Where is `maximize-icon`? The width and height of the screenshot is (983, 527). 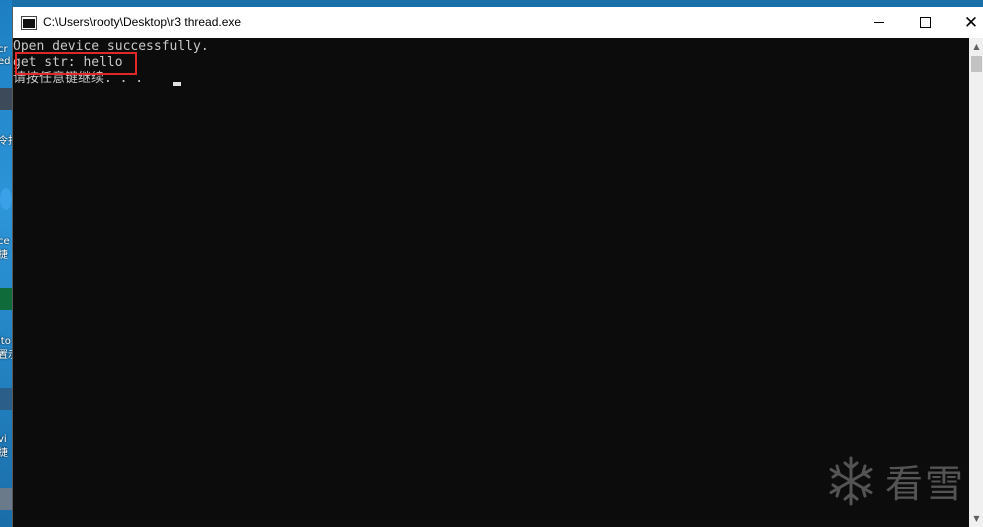 maximize-icon is located at coordinates (925, 22).